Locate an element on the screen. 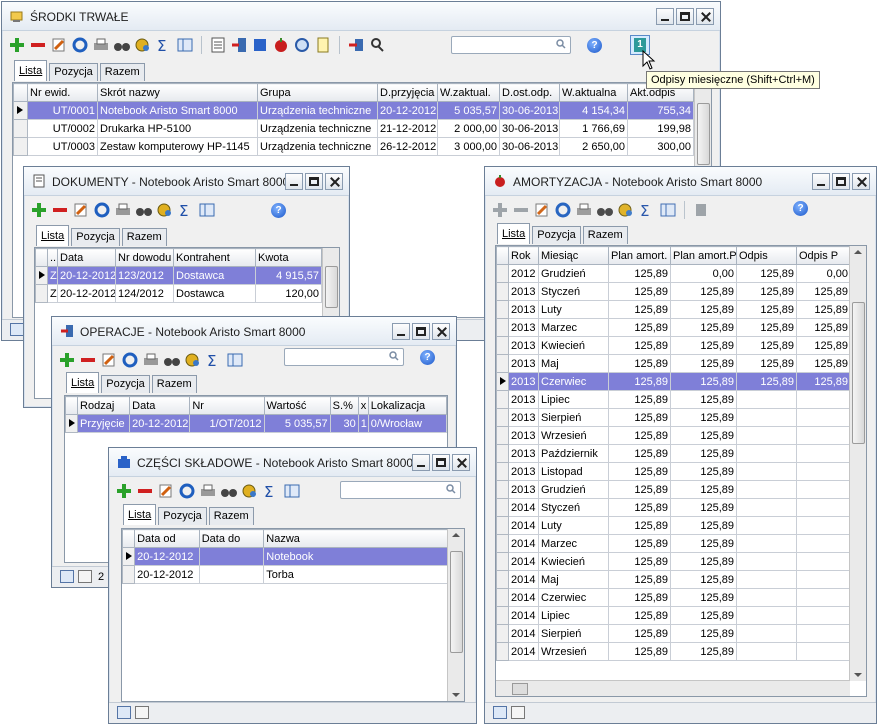 This screenshot has width=879, height=726. table-cell: 26-12-2012 is located at coordinates (407, 146).